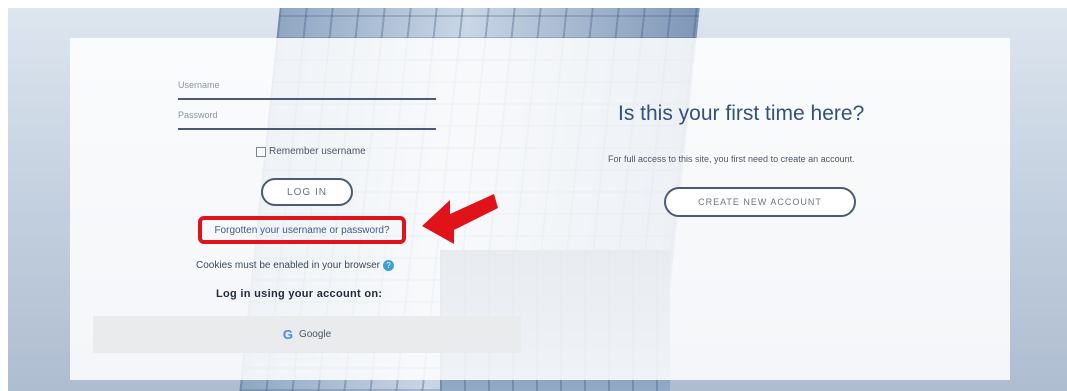 The image size is (1067, 391). What do you see at coordinates (287, 334) in the screenshot?
I see `google-icon: G` at bounding box center [287, 334].